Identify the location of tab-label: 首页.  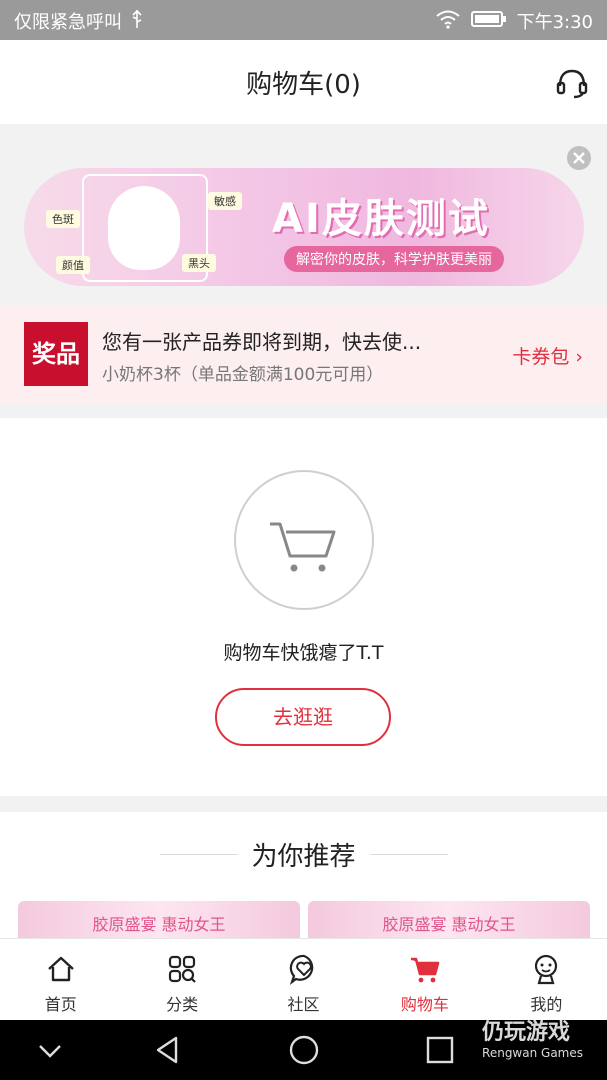
(60, 1004).